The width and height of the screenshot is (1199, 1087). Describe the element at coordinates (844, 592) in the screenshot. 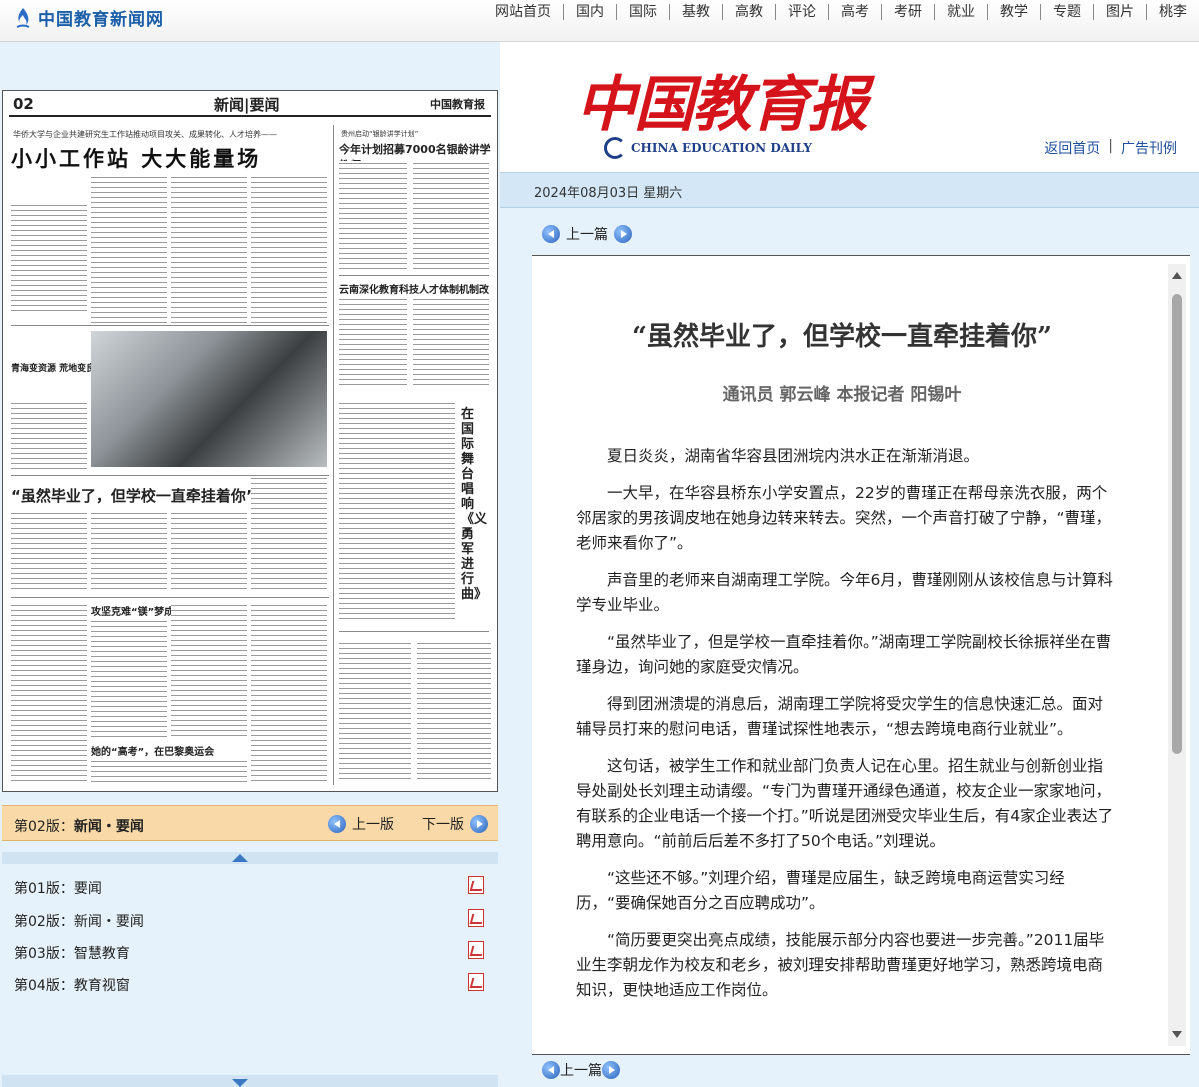

I see `article-paragraph: 声音里的老师来自湖南理工学院。今年6月，曹瑾刚刚从该校信息与计算科学专业毕业。` at that location.